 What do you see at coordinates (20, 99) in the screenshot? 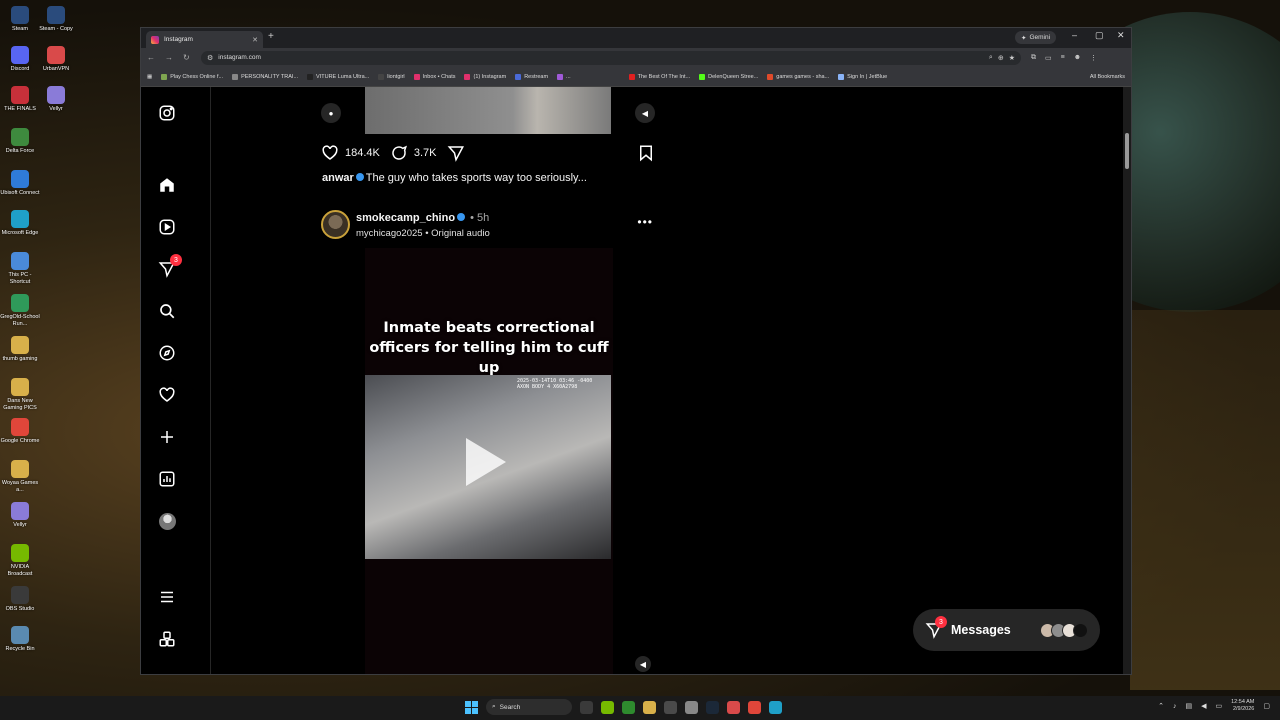
I see `desktop-icon: THE FINALS` at bounding box center [20, 99].